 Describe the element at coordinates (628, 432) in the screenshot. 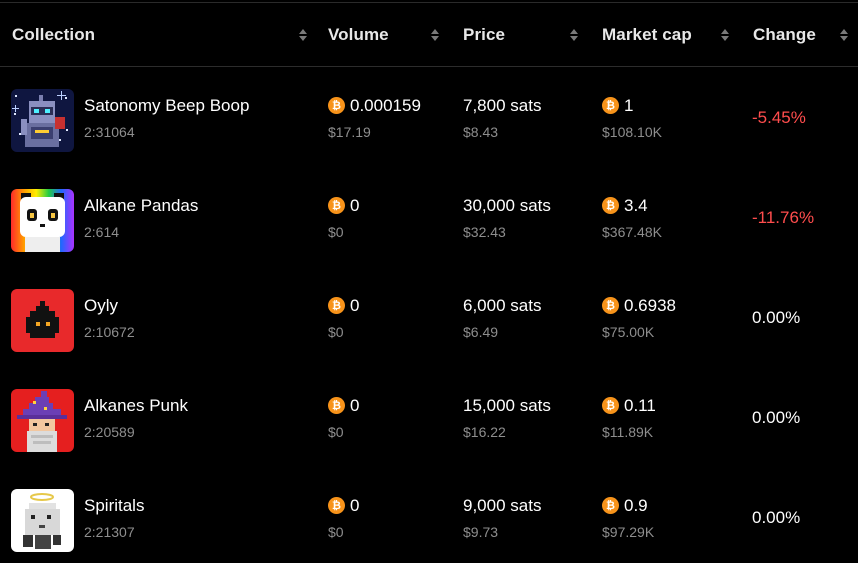

I see `market-cap-usd: $11.89K` at that location.